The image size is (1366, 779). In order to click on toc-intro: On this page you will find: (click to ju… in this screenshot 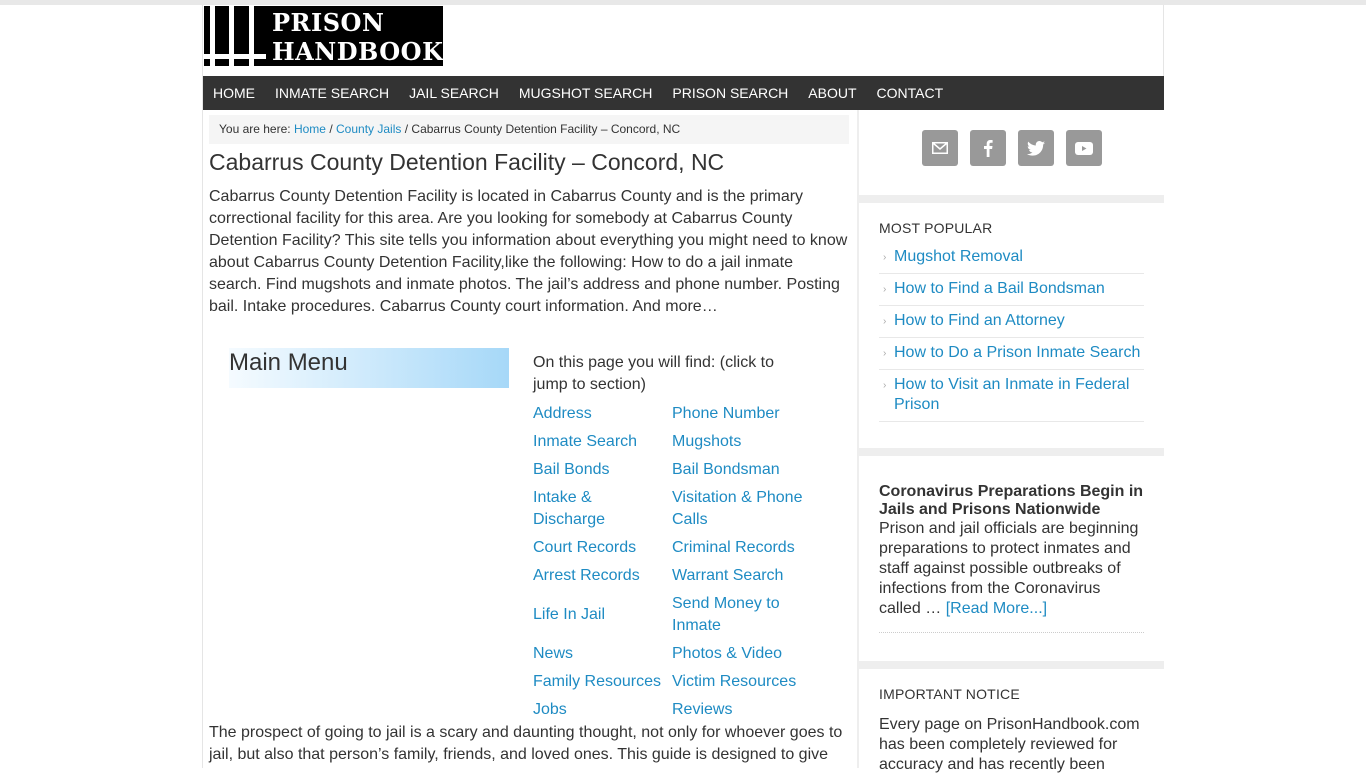, I will do `click(653, 373)`.